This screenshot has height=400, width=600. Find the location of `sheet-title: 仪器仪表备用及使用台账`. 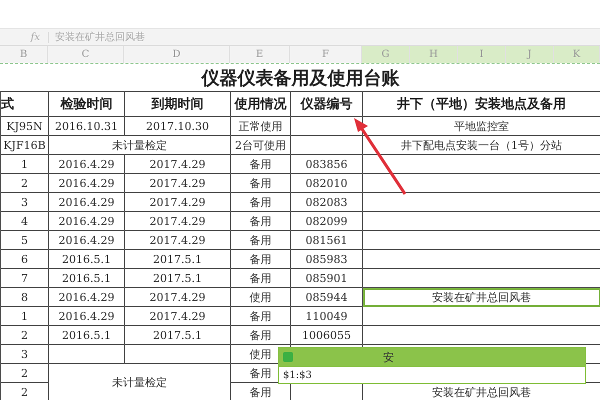

sheet-title: 仪器仪表备用及使用台账 is located at coordinates (300, 78).